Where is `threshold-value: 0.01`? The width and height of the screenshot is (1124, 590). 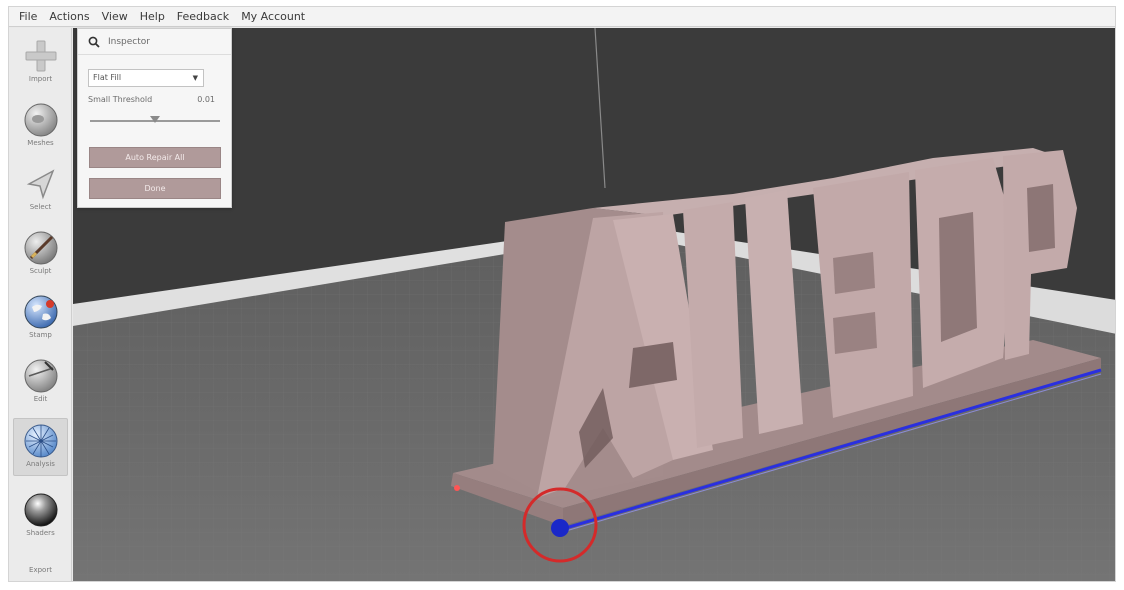 threshold-value: 0.01 is located at coordinates (206, 99).